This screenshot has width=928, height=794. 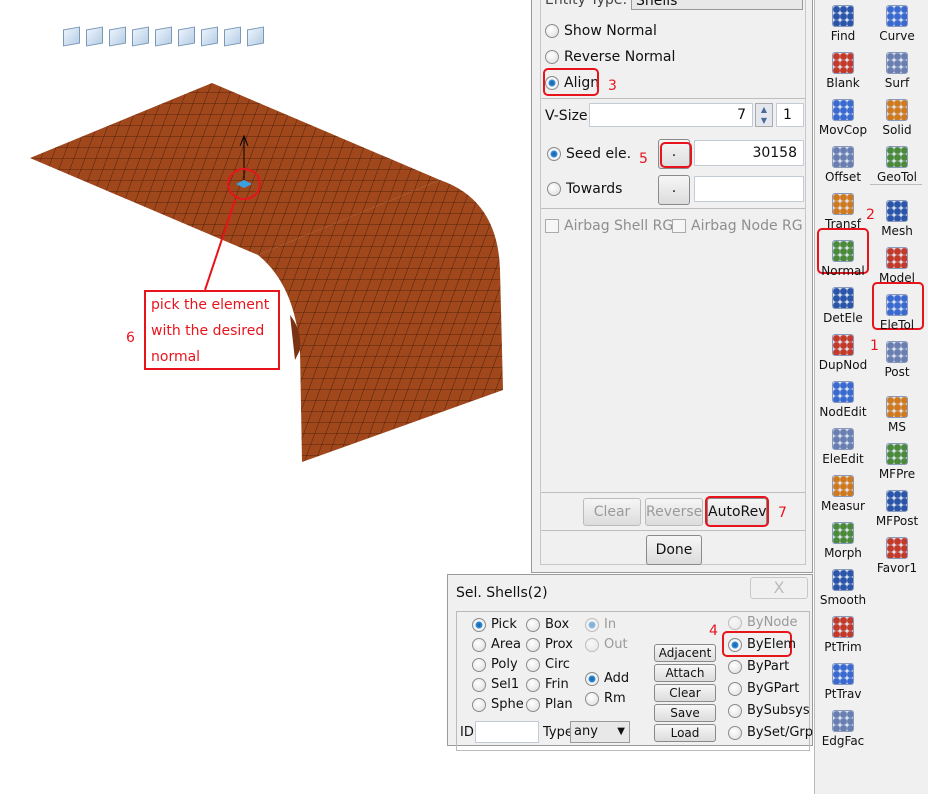 I want to click on tool-surf-button: Surf, so click(x=897, y=71).